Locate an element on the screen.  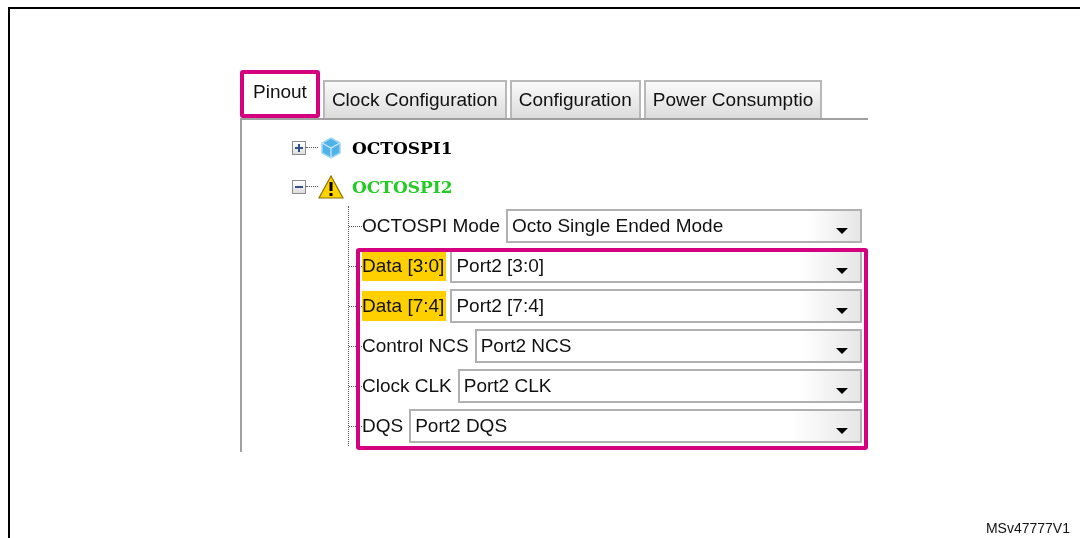
tab: Pinout is located at coordinates (280, 94).